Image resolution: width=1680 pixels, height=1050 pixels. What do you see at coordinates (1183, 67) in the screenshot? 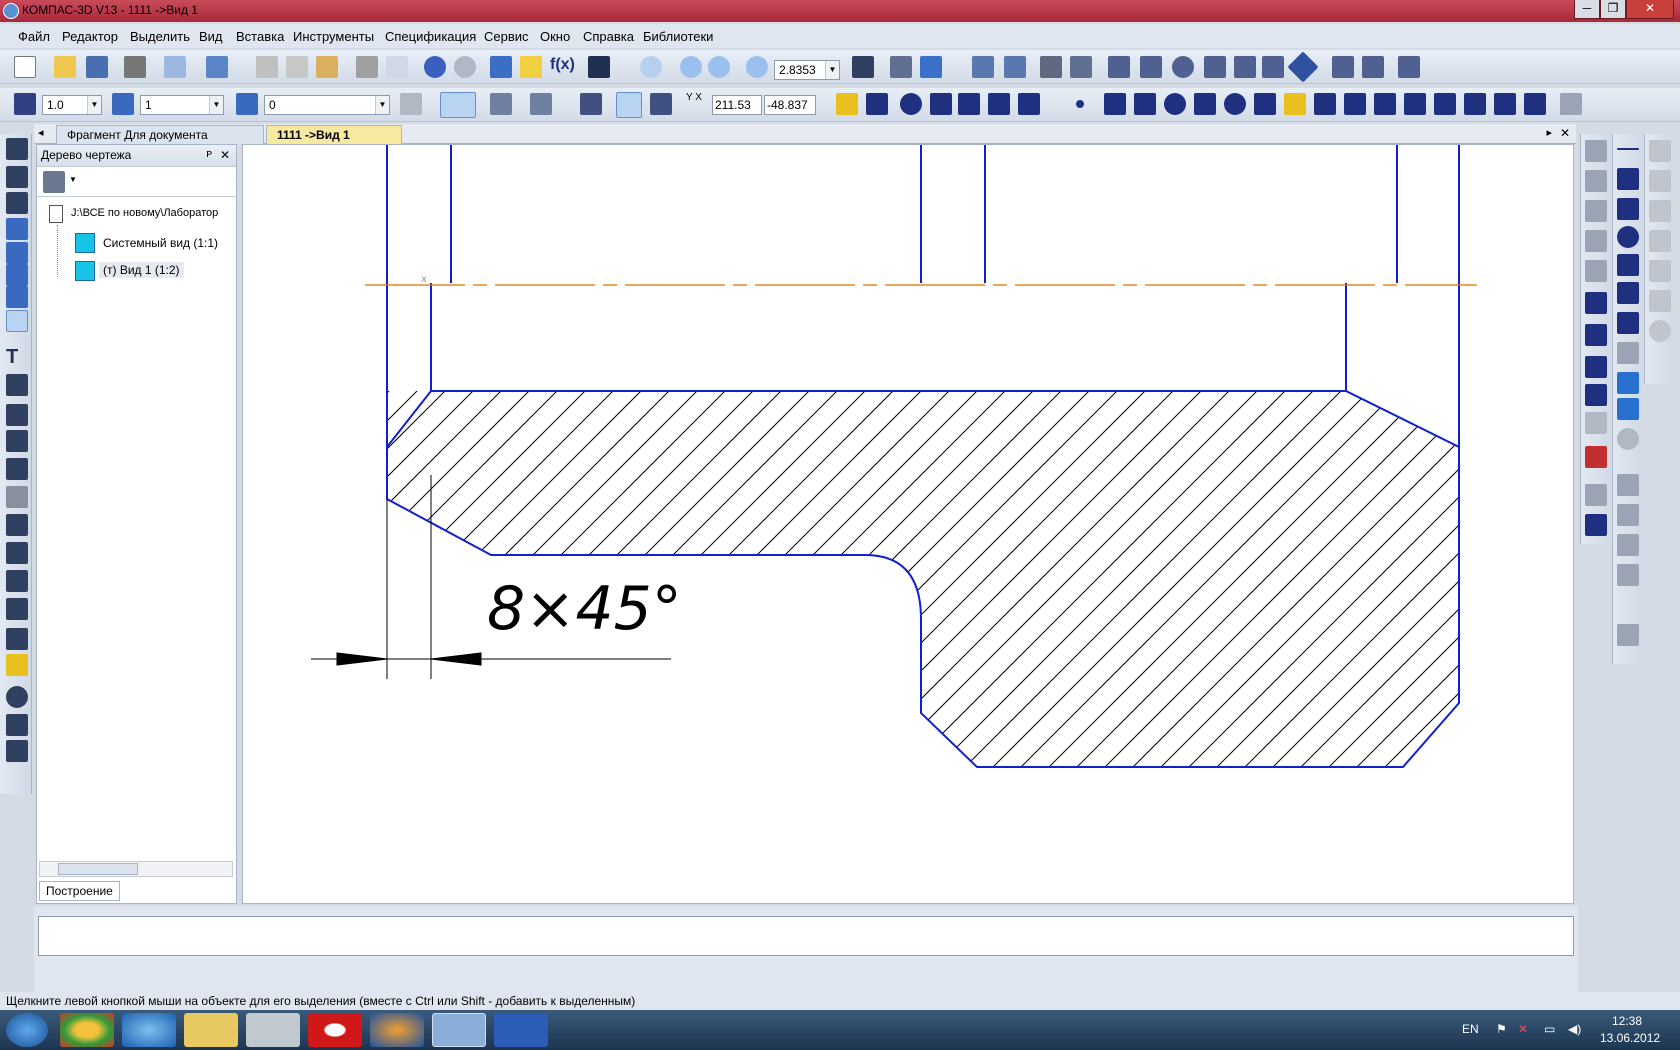
I see `circle-tool-icon` at bounding box center [1183, 67].